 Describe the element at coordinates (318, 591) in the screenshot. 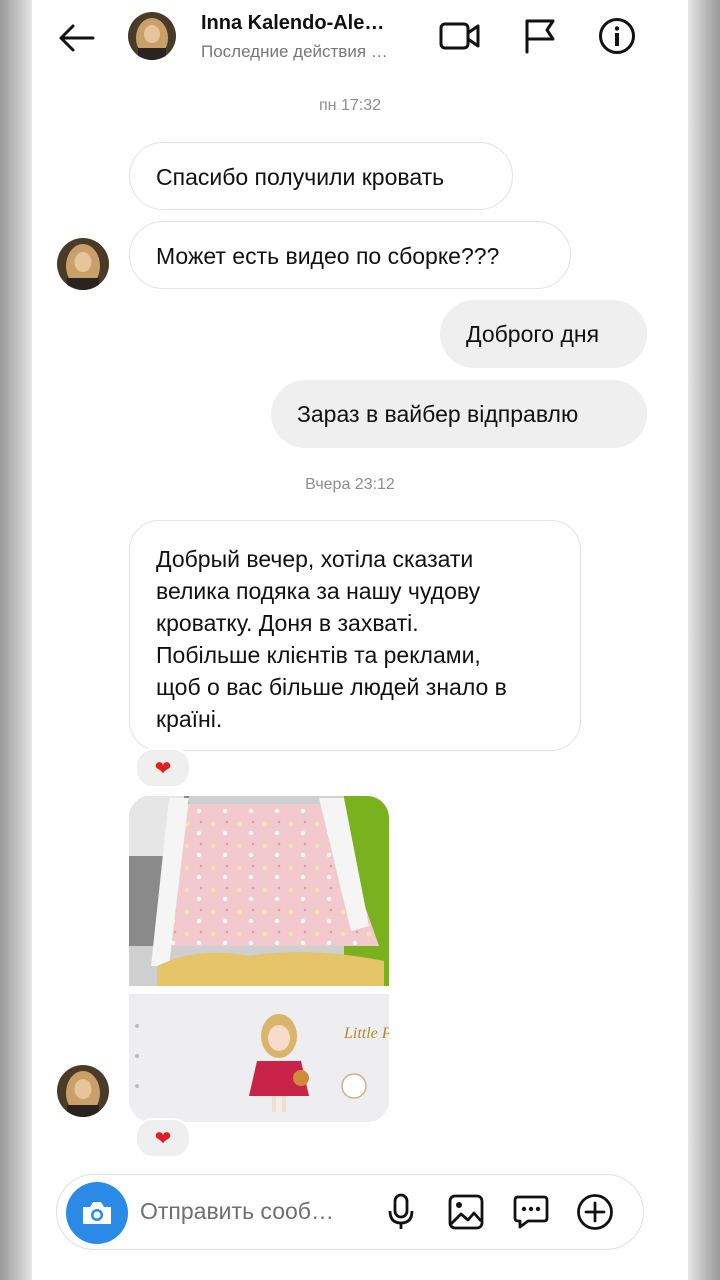

I see `message-line: велика подяка за нашу чудову` at that location.